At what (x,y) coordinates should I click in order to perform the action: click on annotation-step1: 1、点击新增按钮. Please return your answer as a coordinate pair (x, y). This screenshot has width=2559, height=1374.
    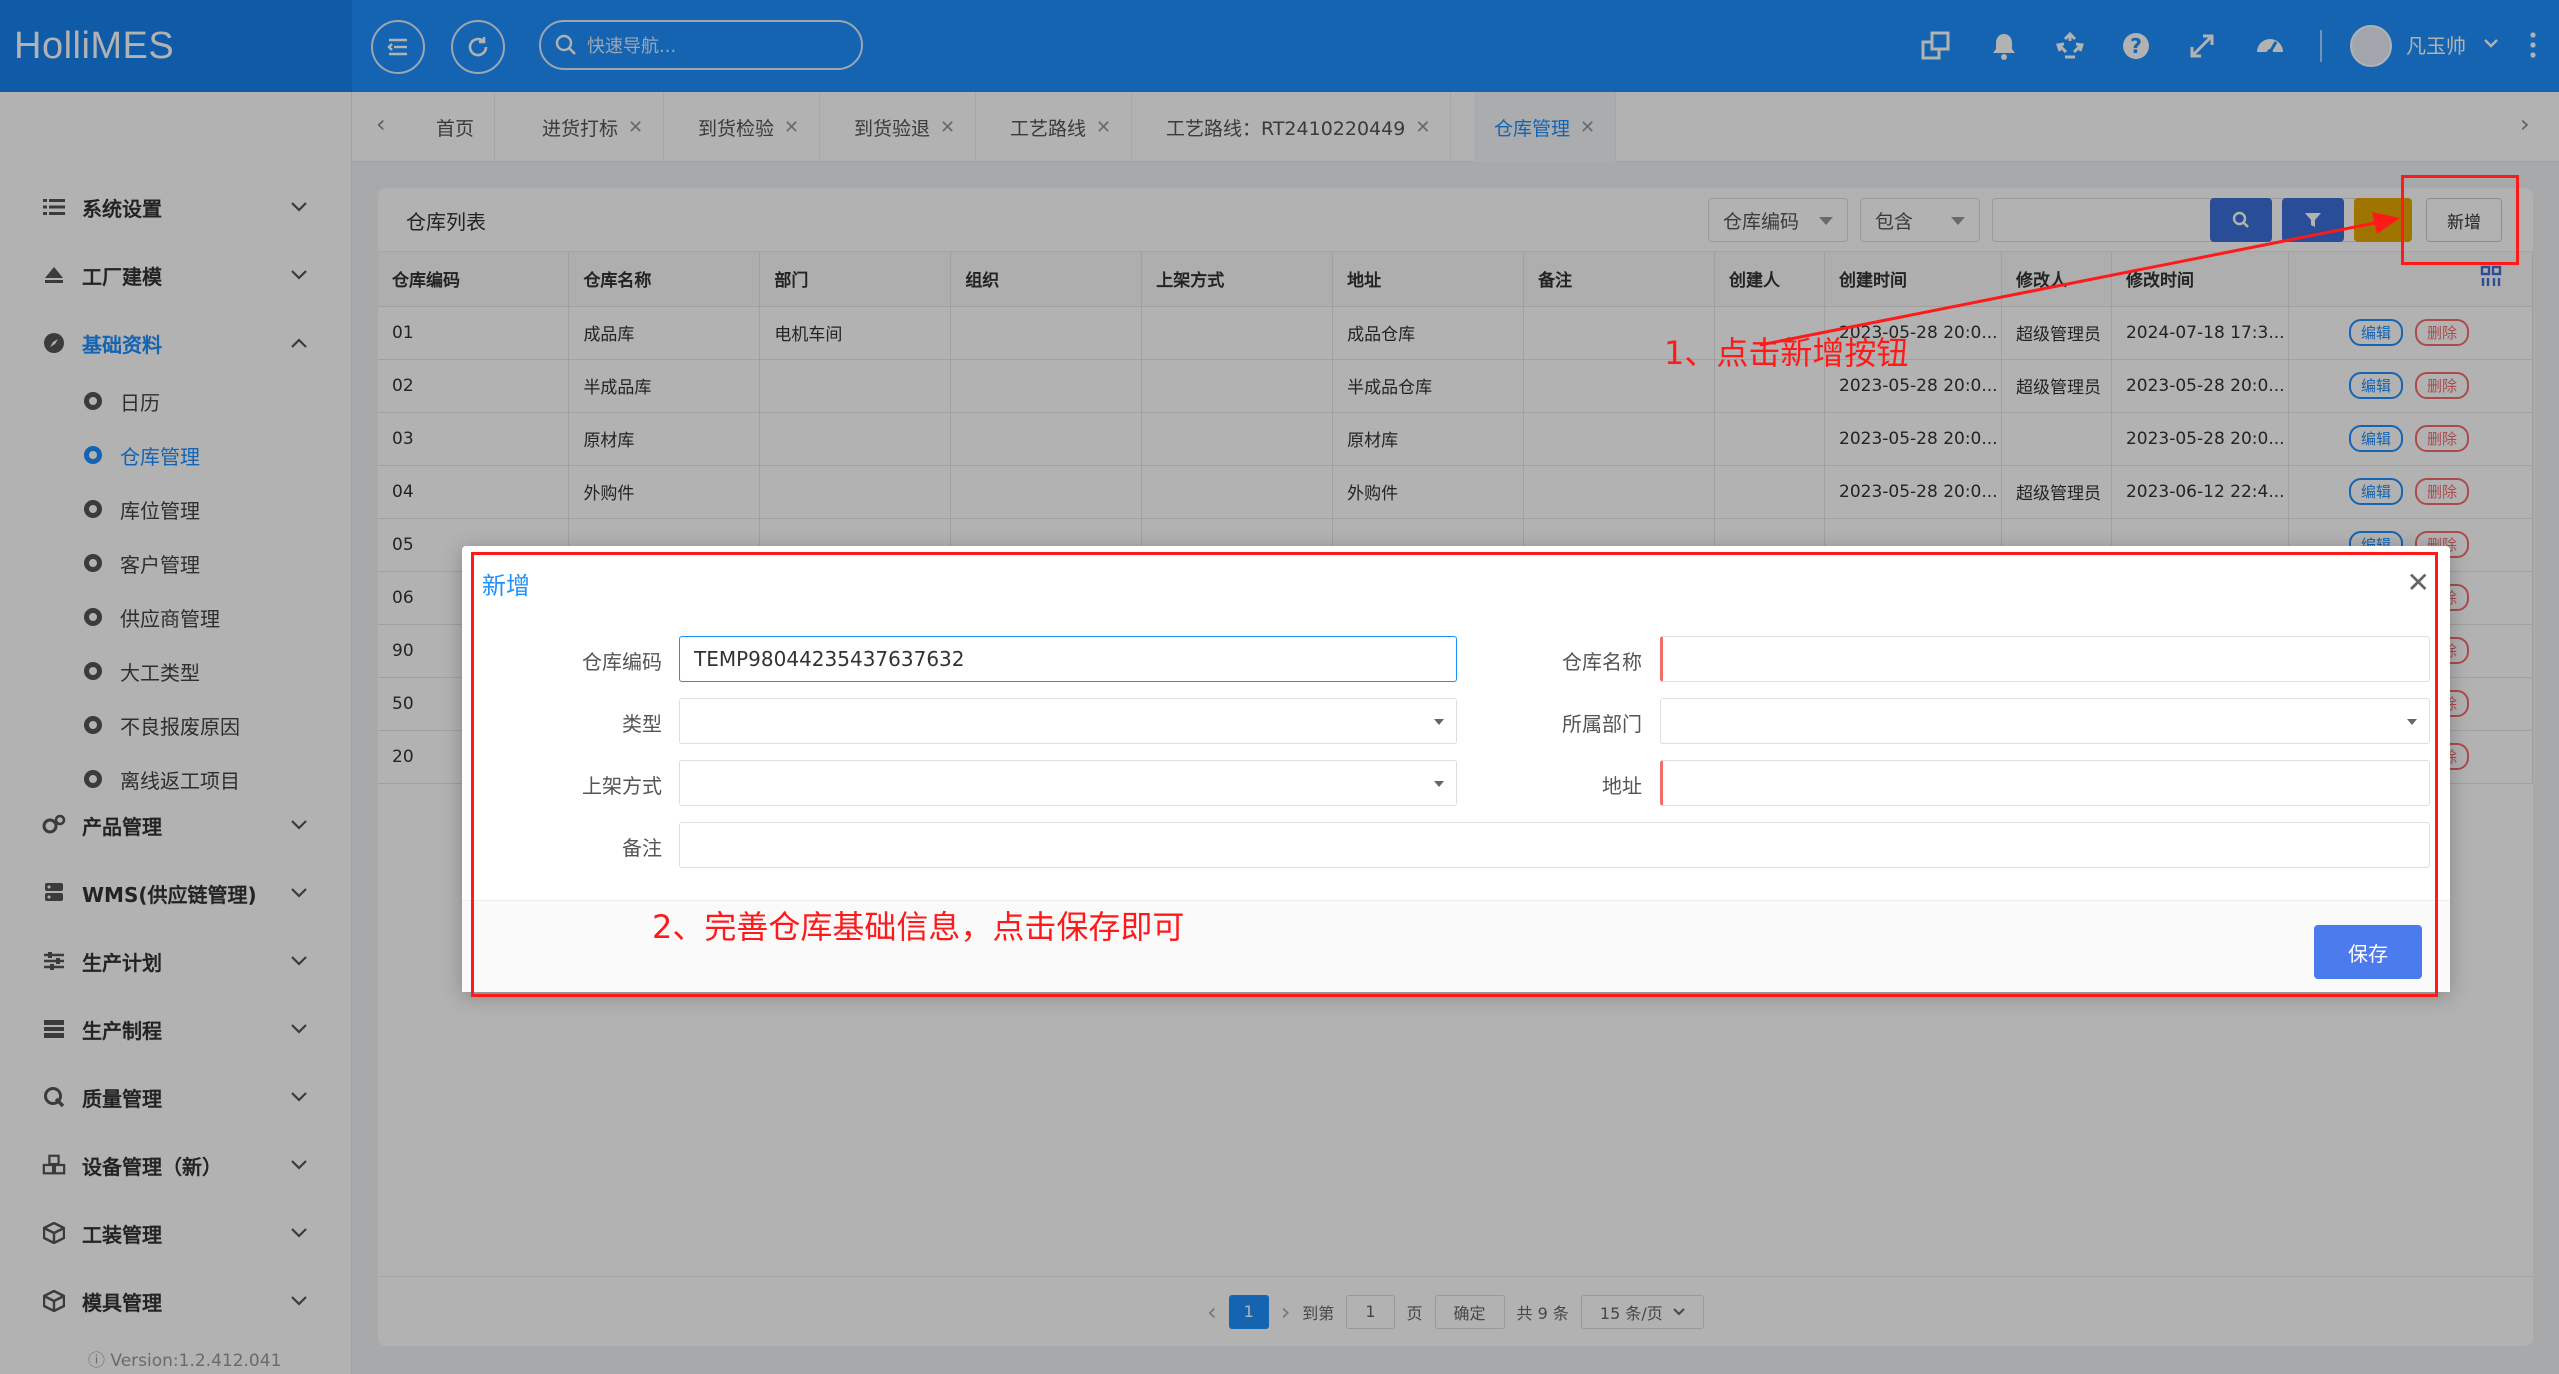
    Looking at the image, I should click on (1786, 353).